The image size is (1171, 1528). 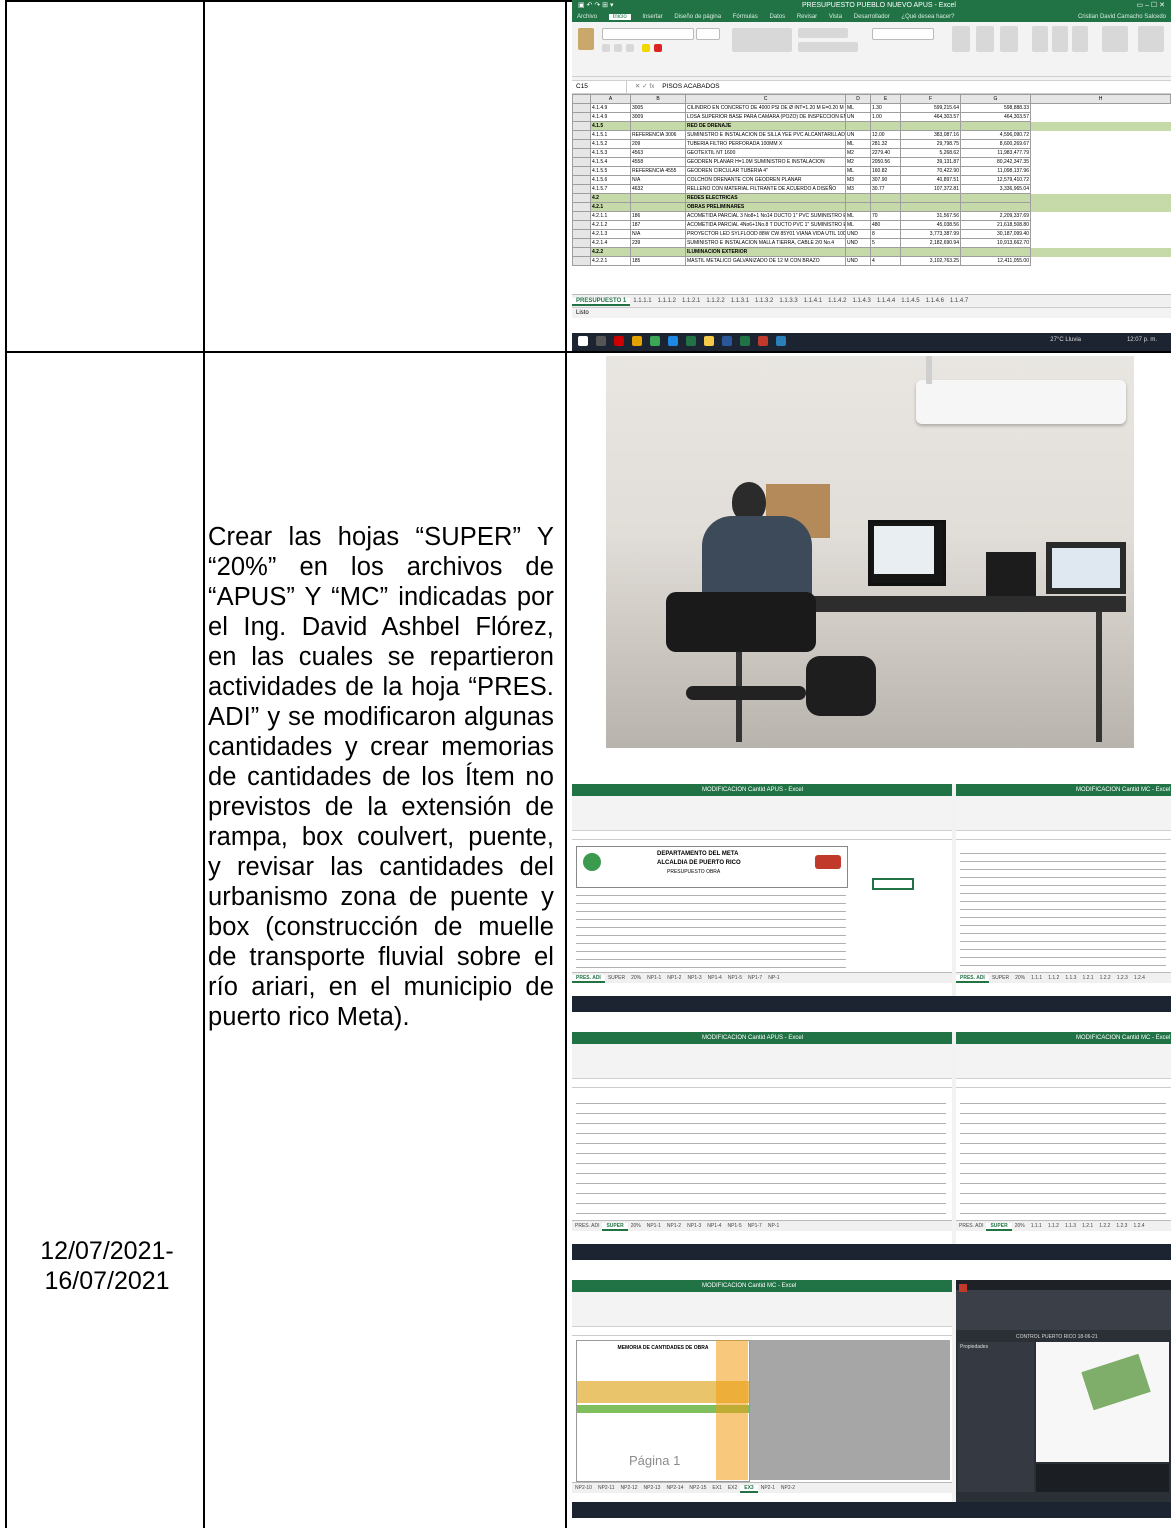 I want to click on table-cell: COLCHON DRENANTE CON GEODREN PLANAR, so click(x=765, y=180).